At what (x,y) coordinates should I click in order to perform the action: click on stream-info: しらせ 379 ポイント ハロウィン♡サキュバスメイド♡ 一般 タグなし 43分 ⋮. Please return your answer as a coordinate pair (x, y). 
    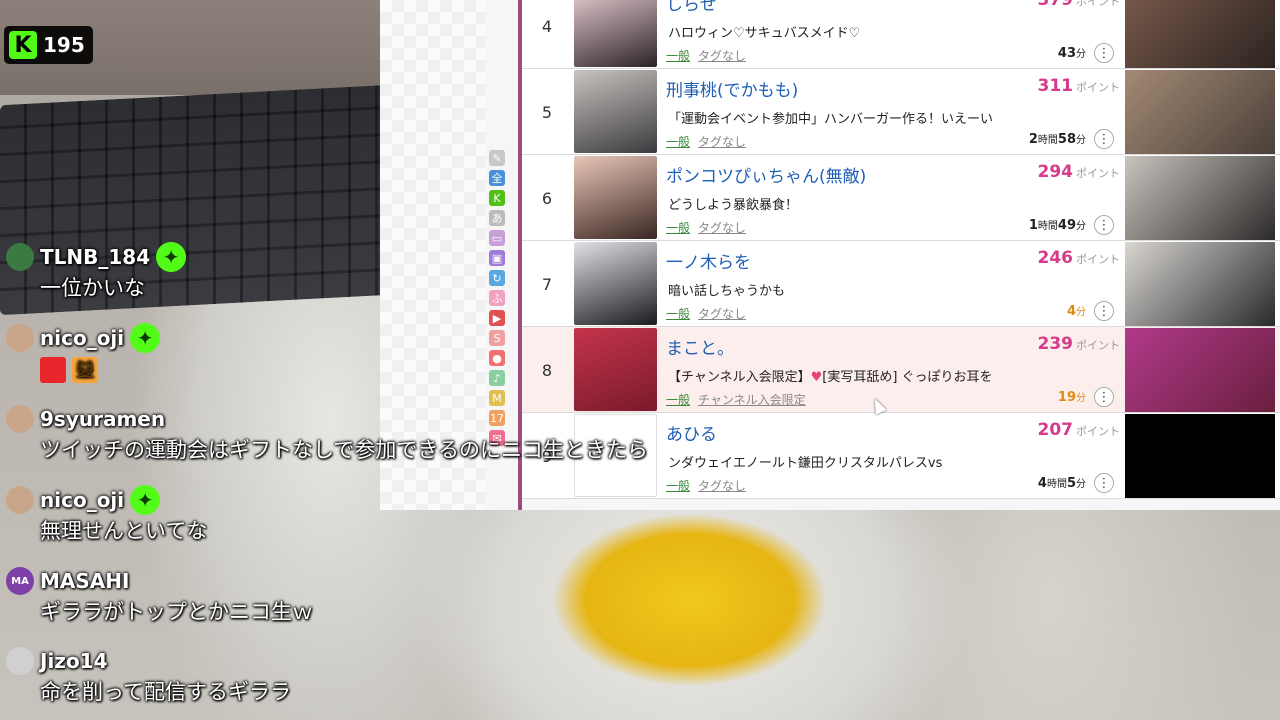
    Looking at the image, I should click on (893, 34).